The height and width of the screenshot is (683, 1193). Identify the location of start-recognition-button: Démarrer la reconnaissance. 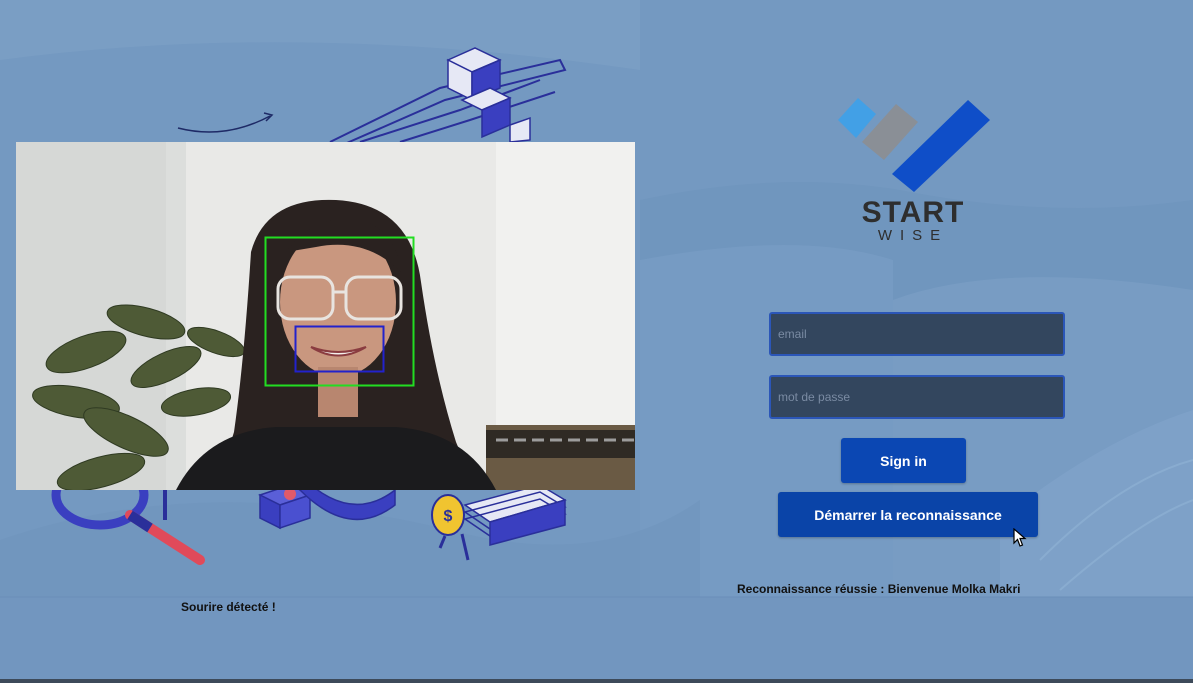
(908, 514).